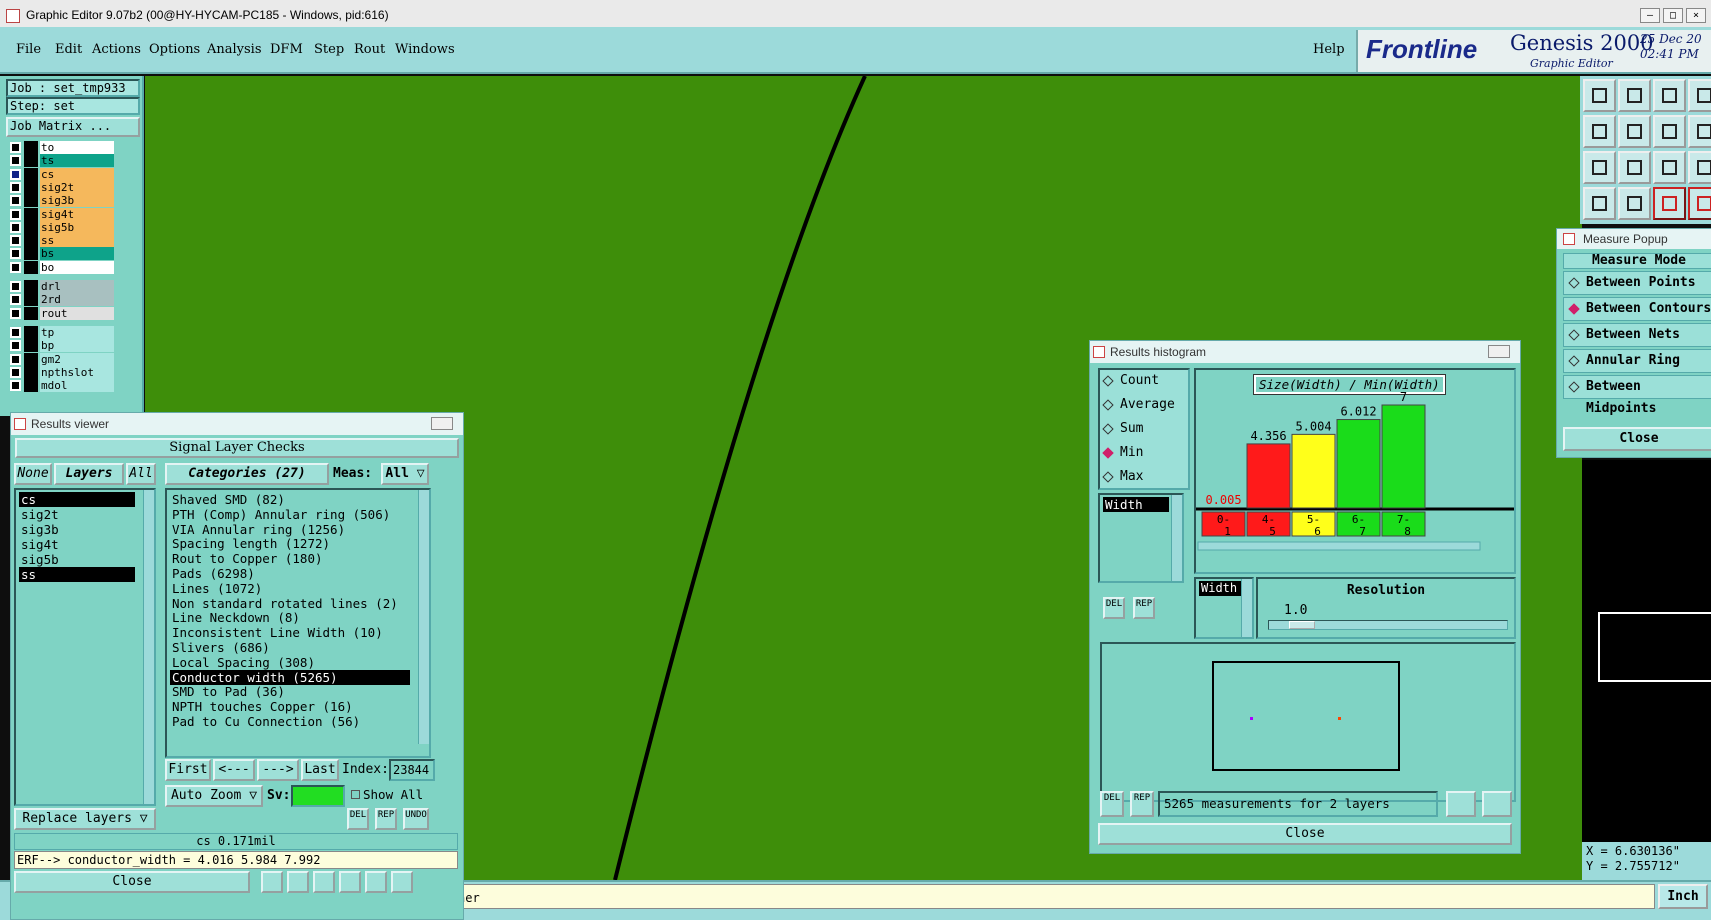  Describe the element at coordinates (1637, 439) in the screenshot. I see `measure-close-button: Close` at that location.